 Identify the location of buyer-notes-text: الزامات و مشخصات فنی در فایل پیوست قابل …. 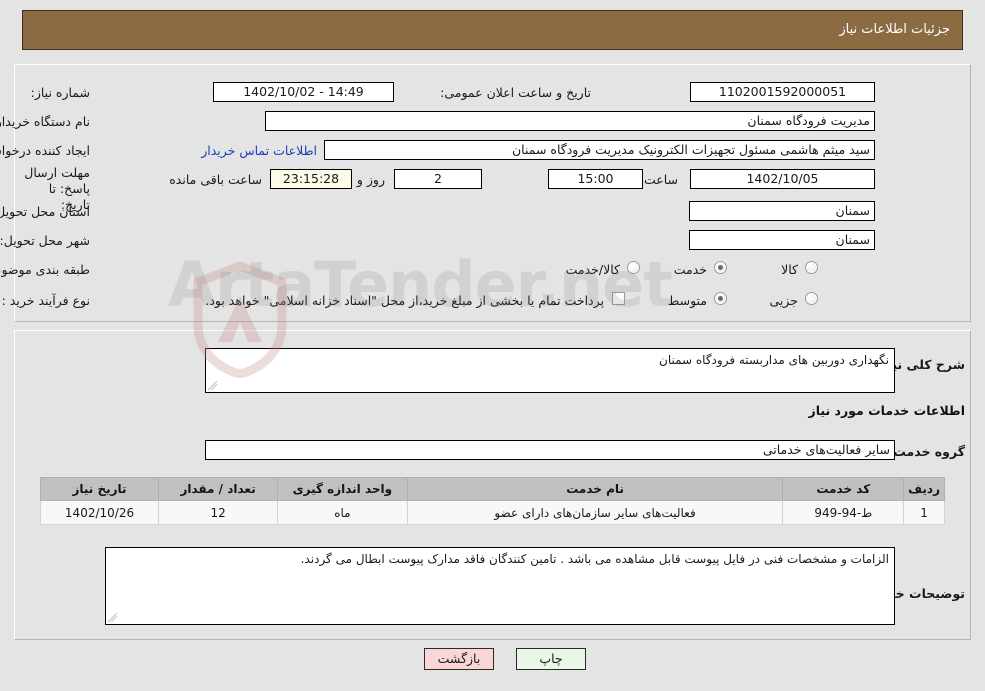
(594, 559).